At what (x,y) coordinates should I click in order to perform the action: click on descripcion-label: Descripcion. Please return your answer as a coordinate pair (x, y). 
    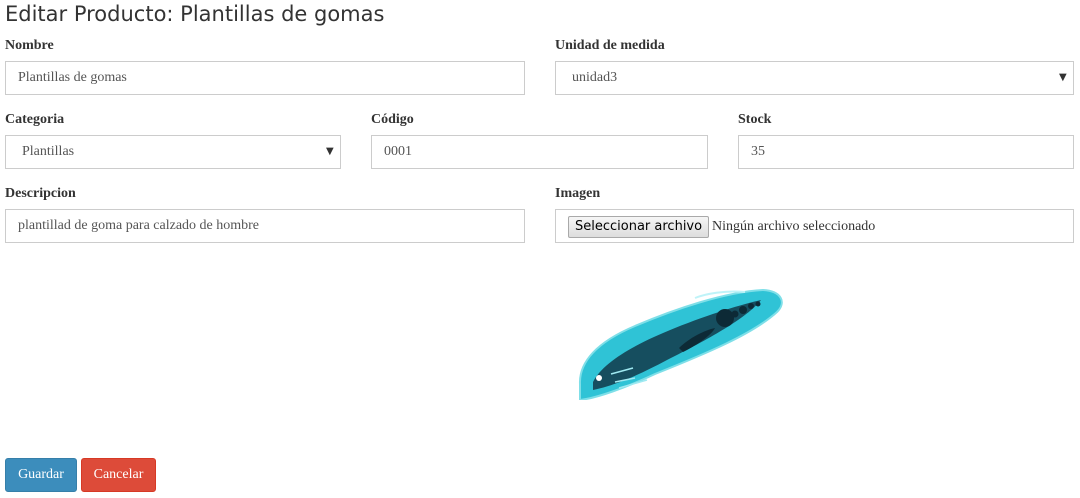
    Looking at the image, I should click on (40, 193).